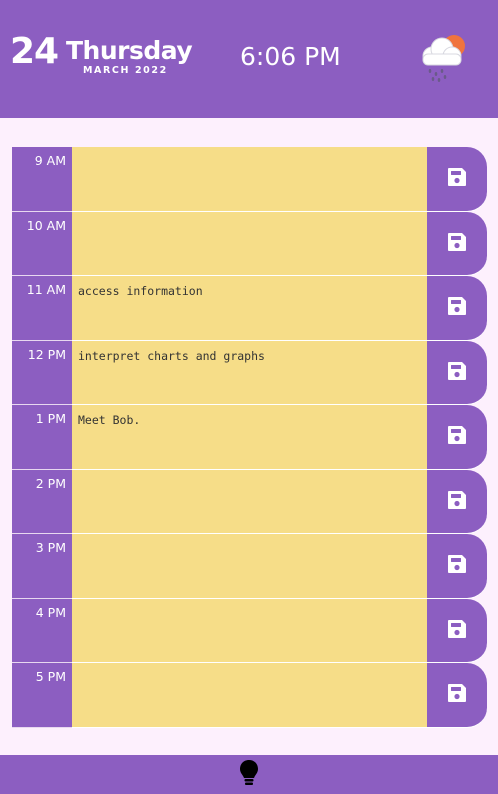 The width and height of the screenshot is (498, 794). What do you see at coordinates (125, 70) in the screenshot?
I see `month-year: MARCH 2022` at bounding box center [125, 70].